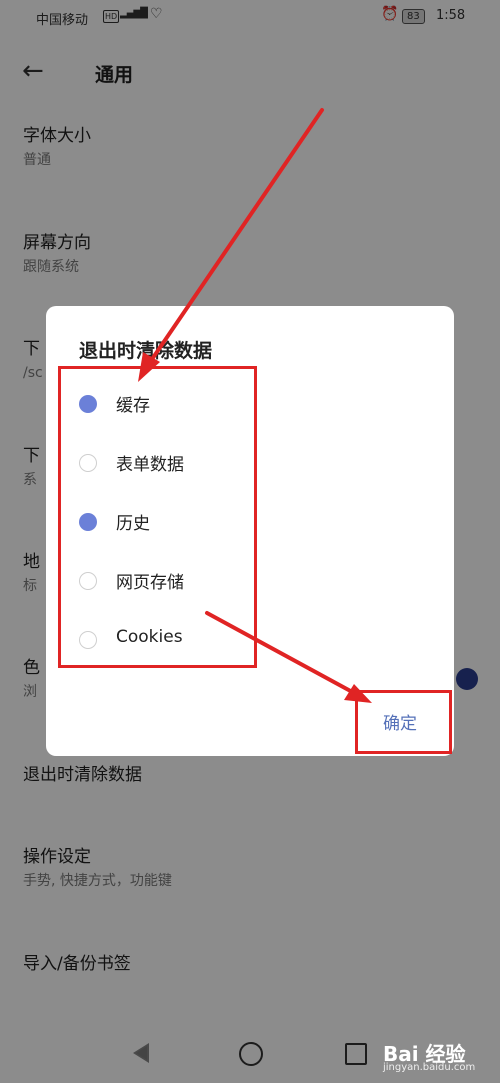 This screenshot has height=1083, width=500. What do you see at coordinates (281, 653) in the screenshot?
I see `arrow-to-confirm-line` at bounding box center [281, 653].